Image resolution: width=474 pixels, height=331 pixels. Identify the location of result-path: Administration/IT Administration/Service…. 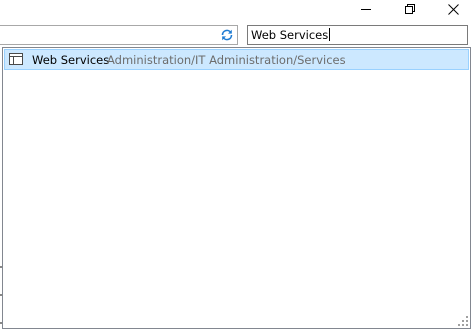
(226, 60).